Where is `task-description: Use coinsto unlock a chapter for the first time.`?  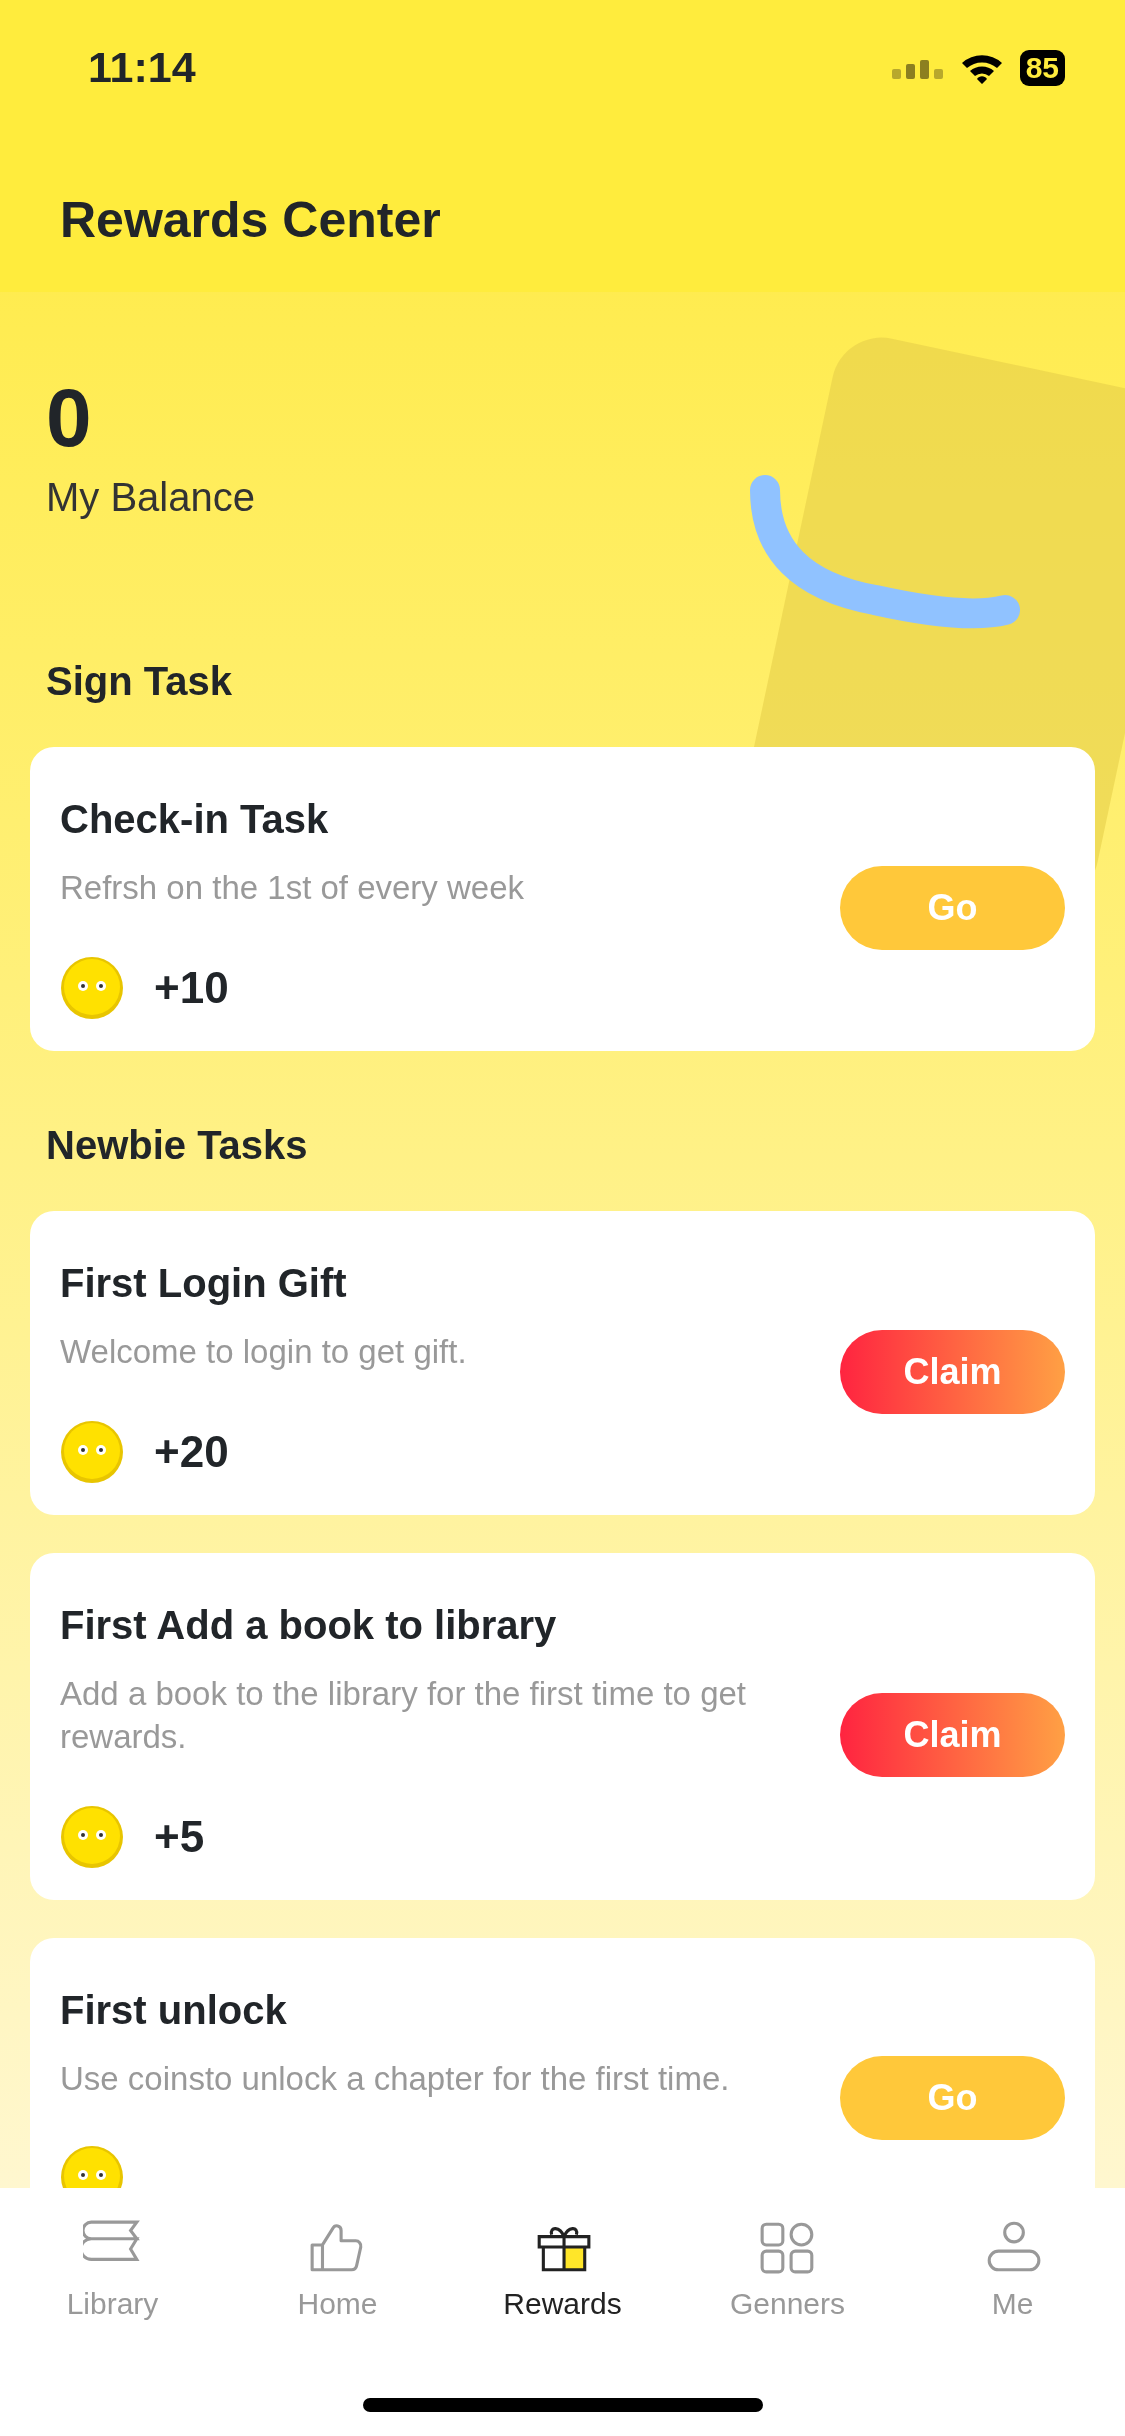 task-description: Use coinsto unlock a chapter for the first time. is located at coordinates (395, 2078).